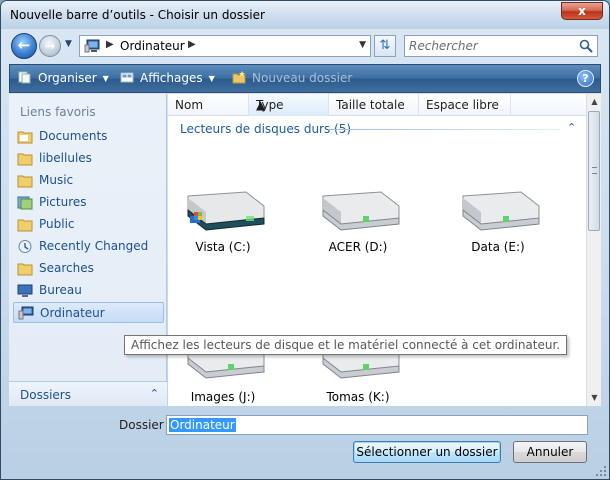 This screenshot has height=480, width=610. I want to click on command-toolbar: Organiser ▼ Affichages ▼ Nouveau dossier ?, so click(305, 78).